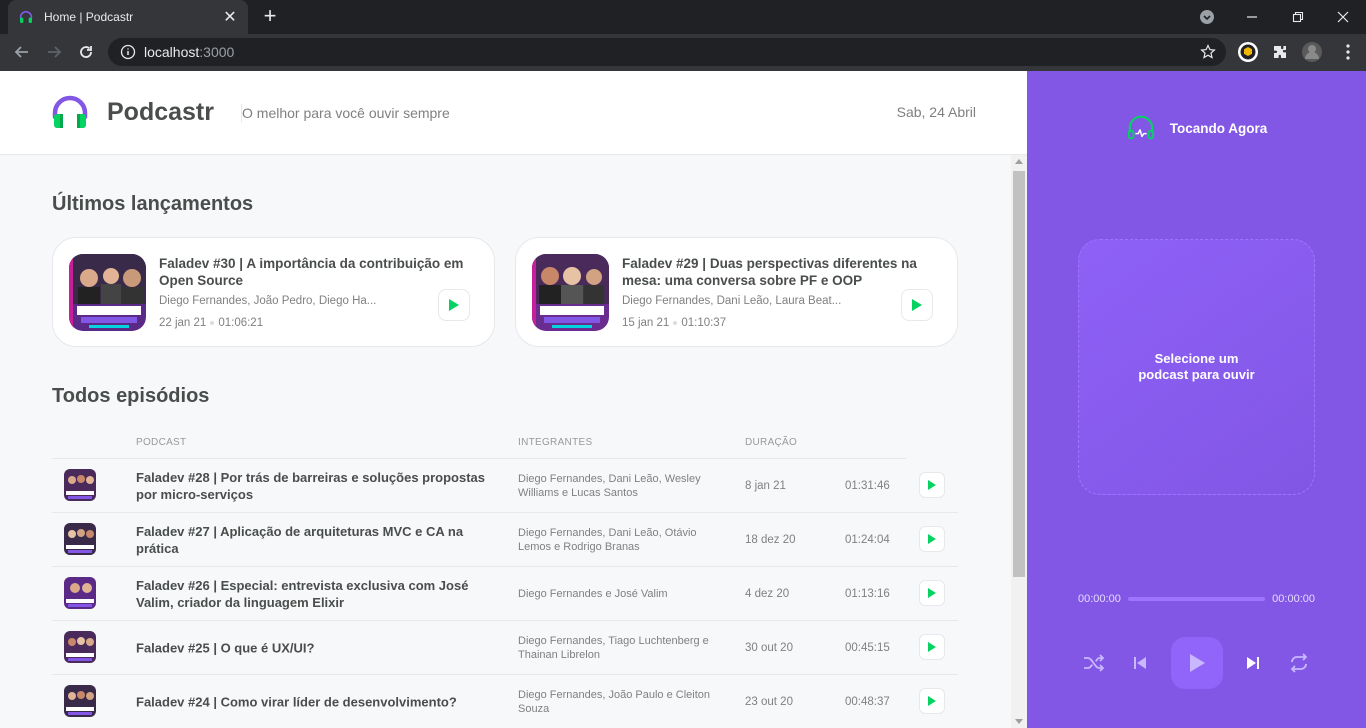  What do you see at coordinates (1019, 374) in the screenshot?
I see `scrollbar-thumb` at bounding box center [1019, 374].